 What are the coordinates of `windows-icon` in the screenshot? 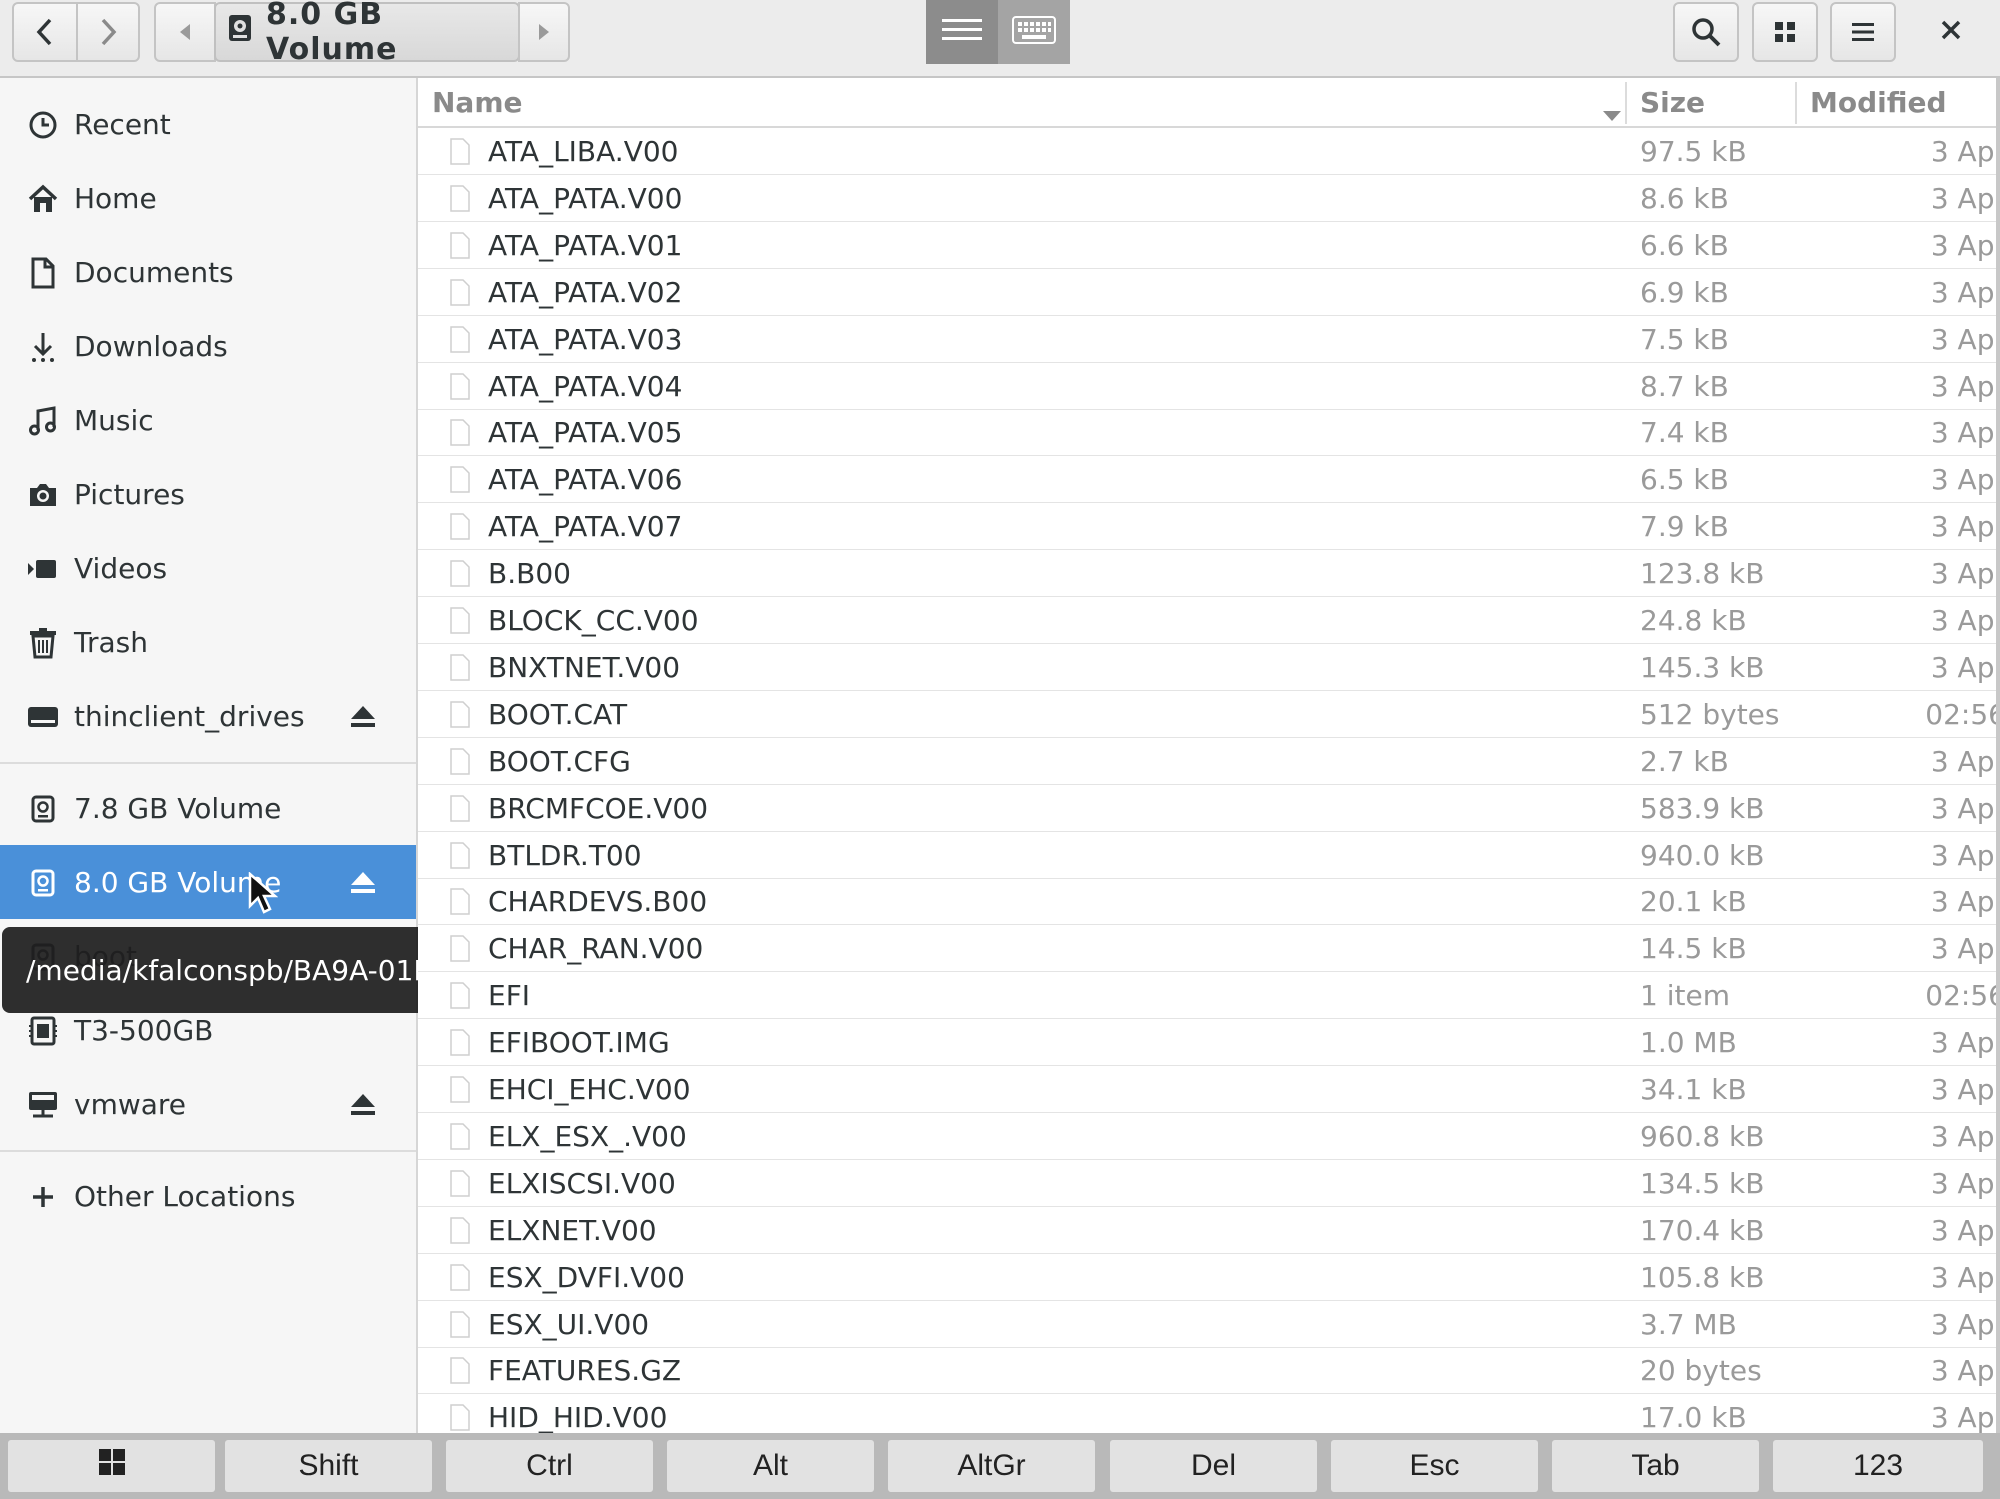 It's located at (111, 1466).